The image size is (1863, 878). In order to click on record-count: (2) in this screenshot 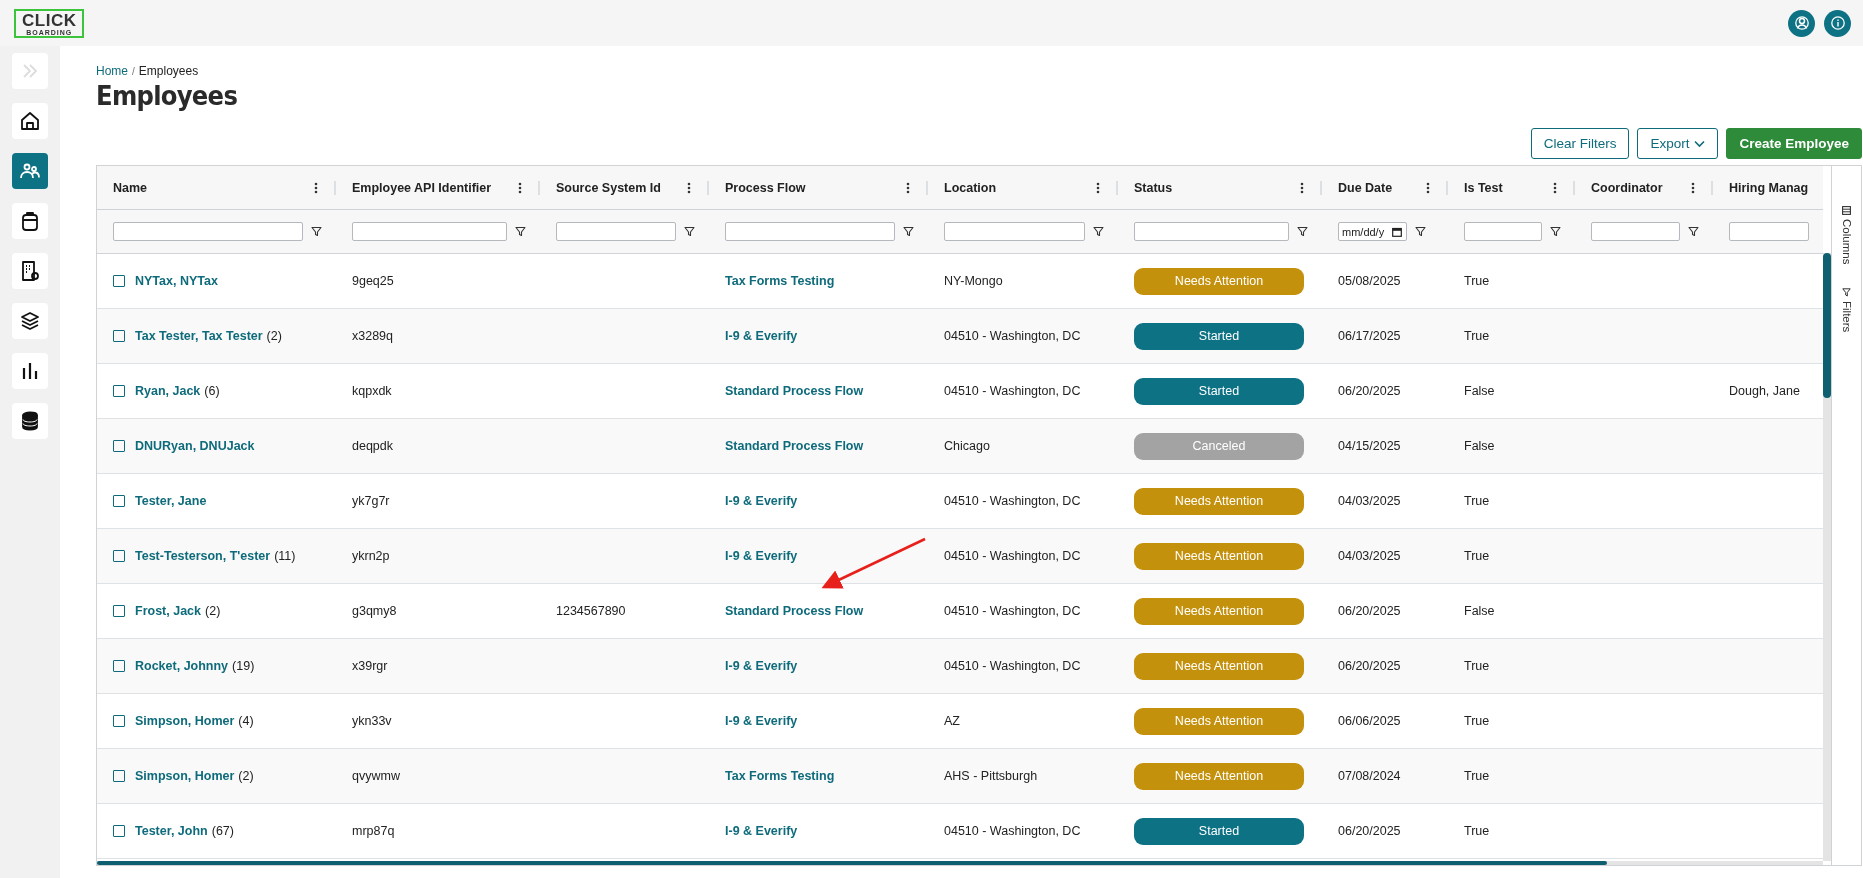, I will do `click(246, 776)`.